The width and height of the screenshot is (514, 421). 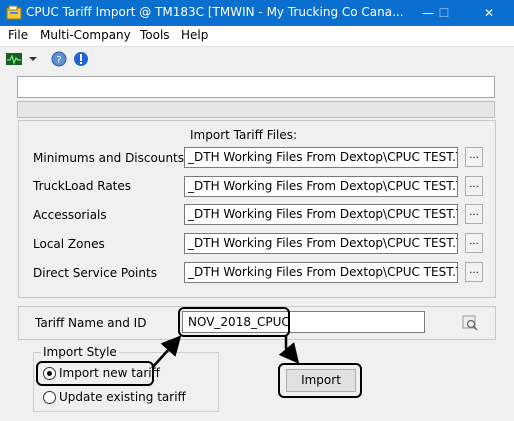 What do you see at coordinates (194, 35) in the screenshot?
I see `menu-help: Help` at bounding box center [194, 35].